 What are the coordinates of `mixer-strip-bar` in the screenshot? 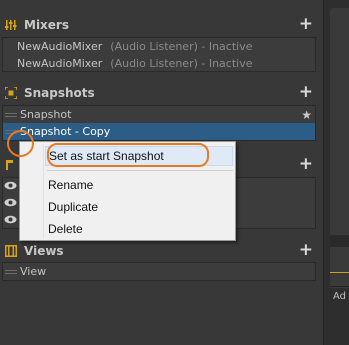 It's located at (339, 241).